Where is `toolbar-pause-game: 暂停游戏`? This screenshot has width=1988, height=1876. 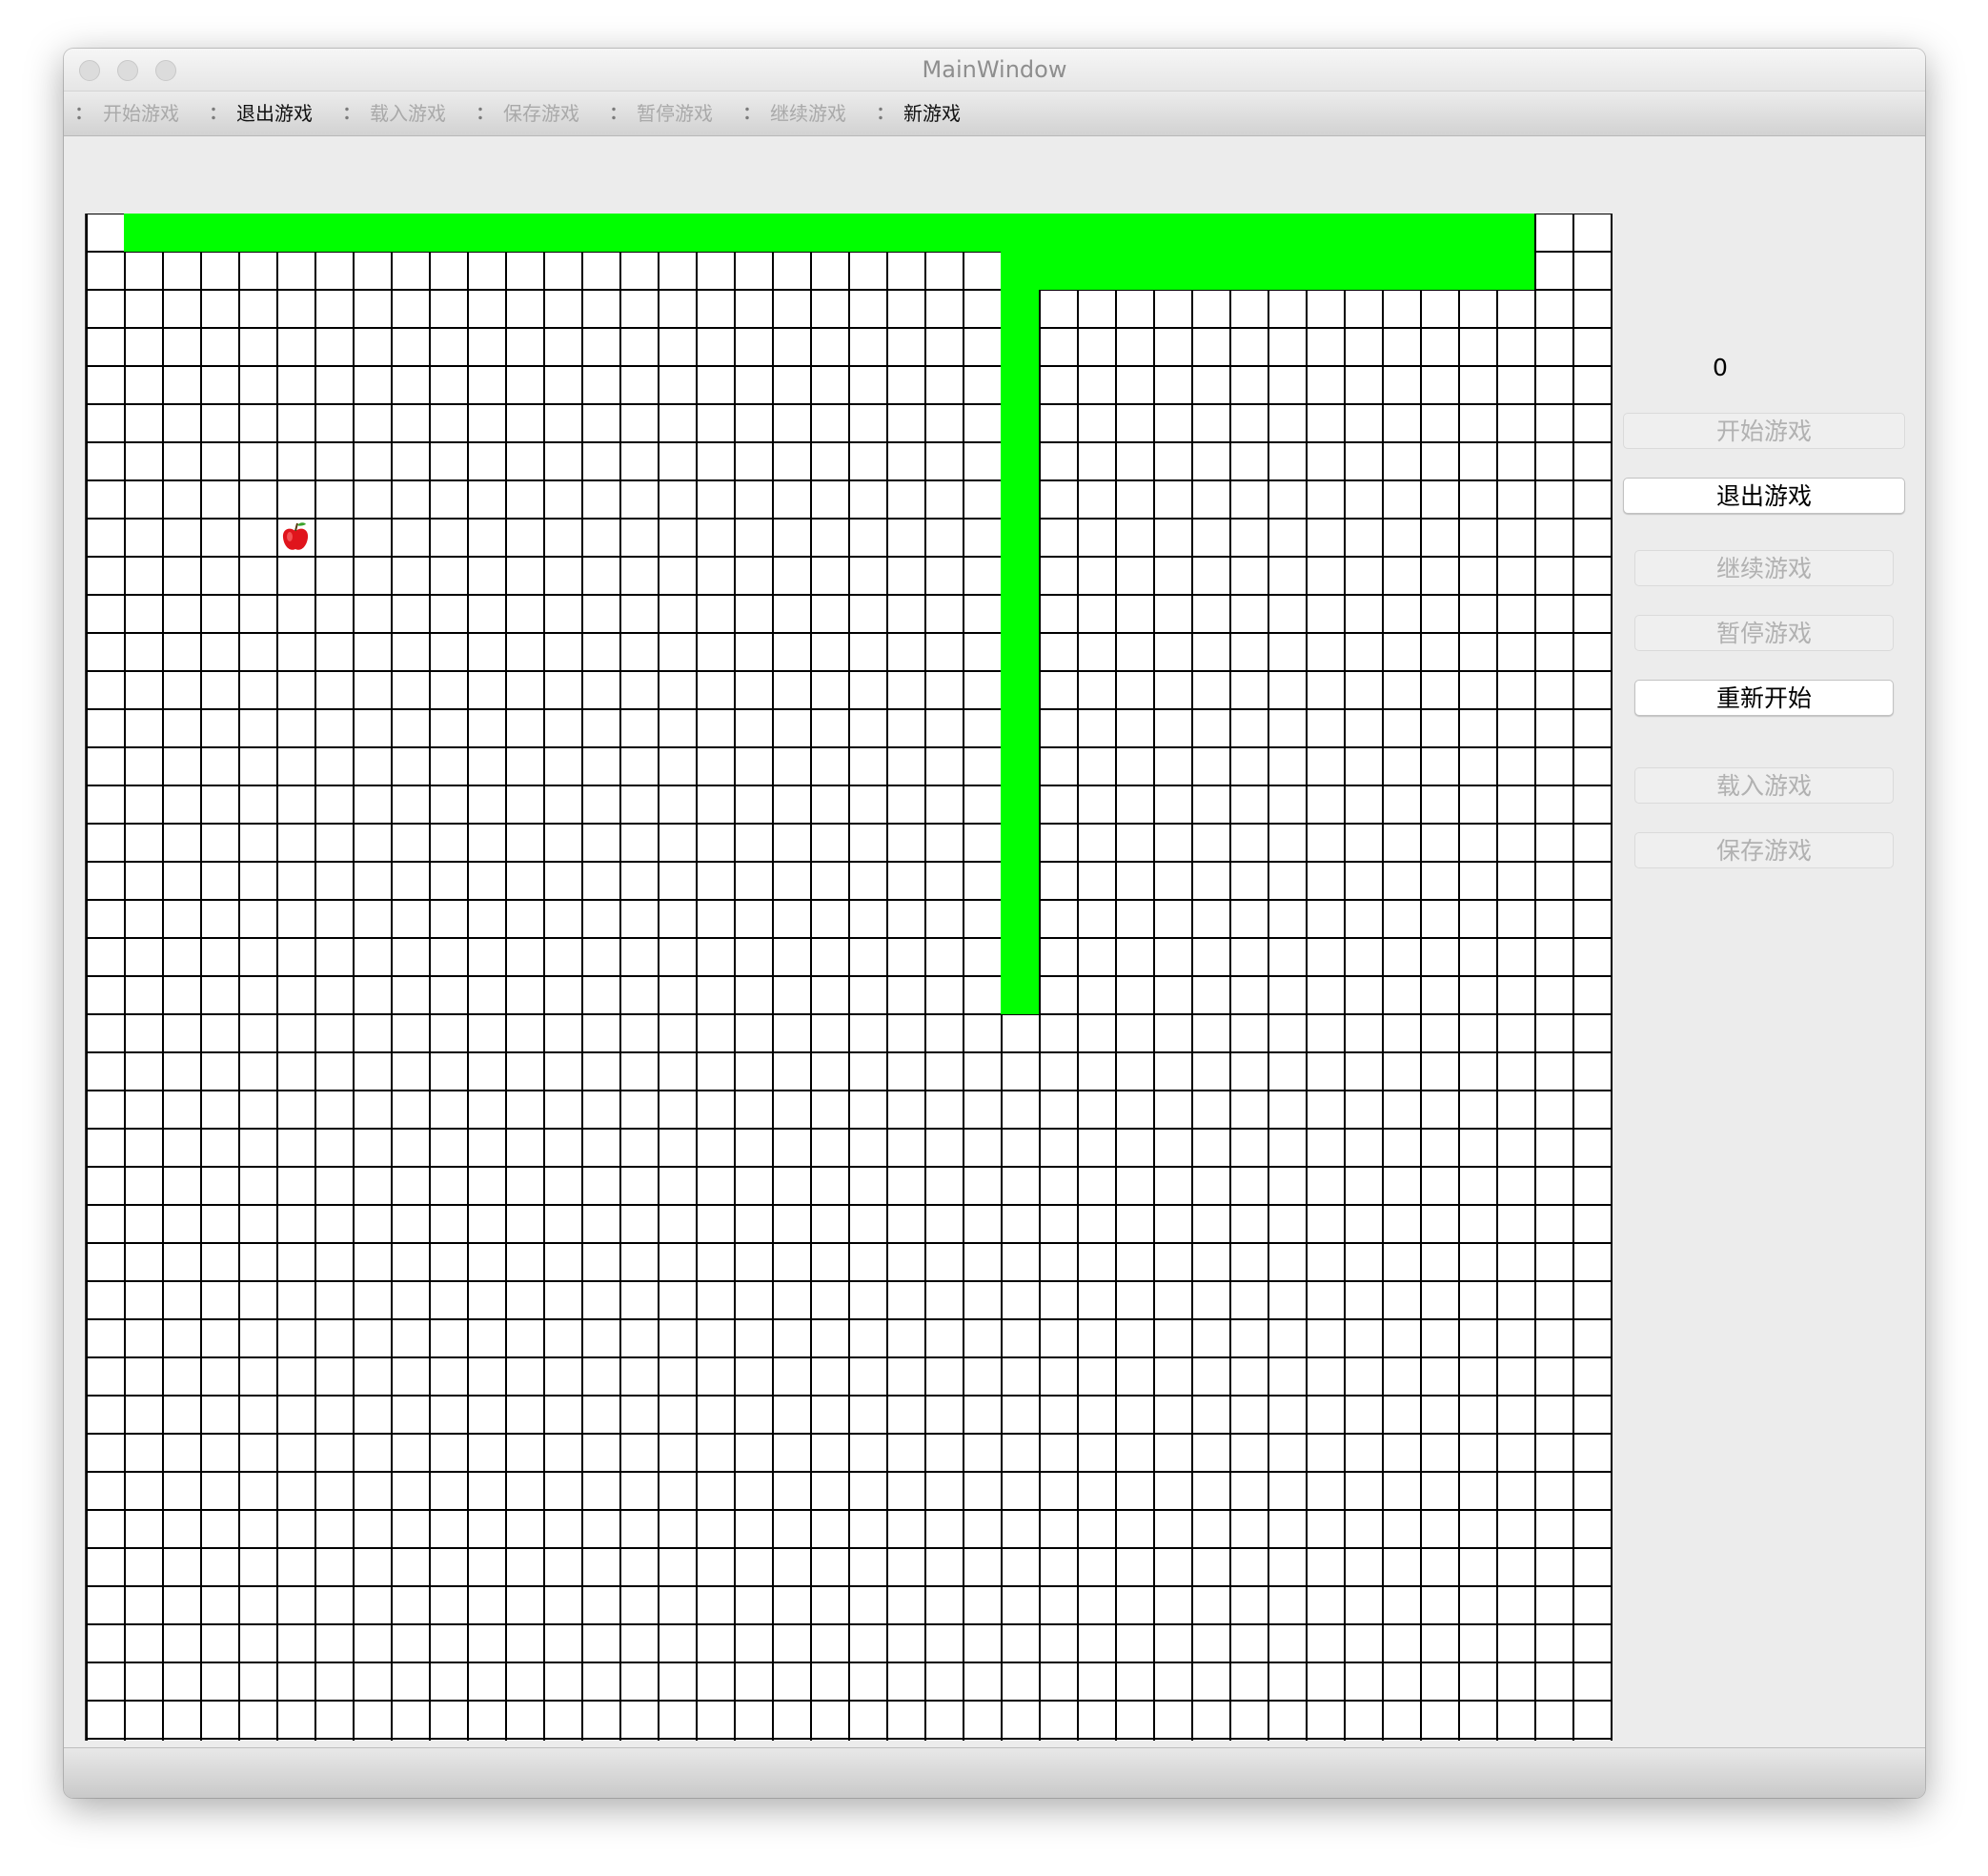 toolbar-pause-game: 暂停游戏 is located at coordinates (675, 113).